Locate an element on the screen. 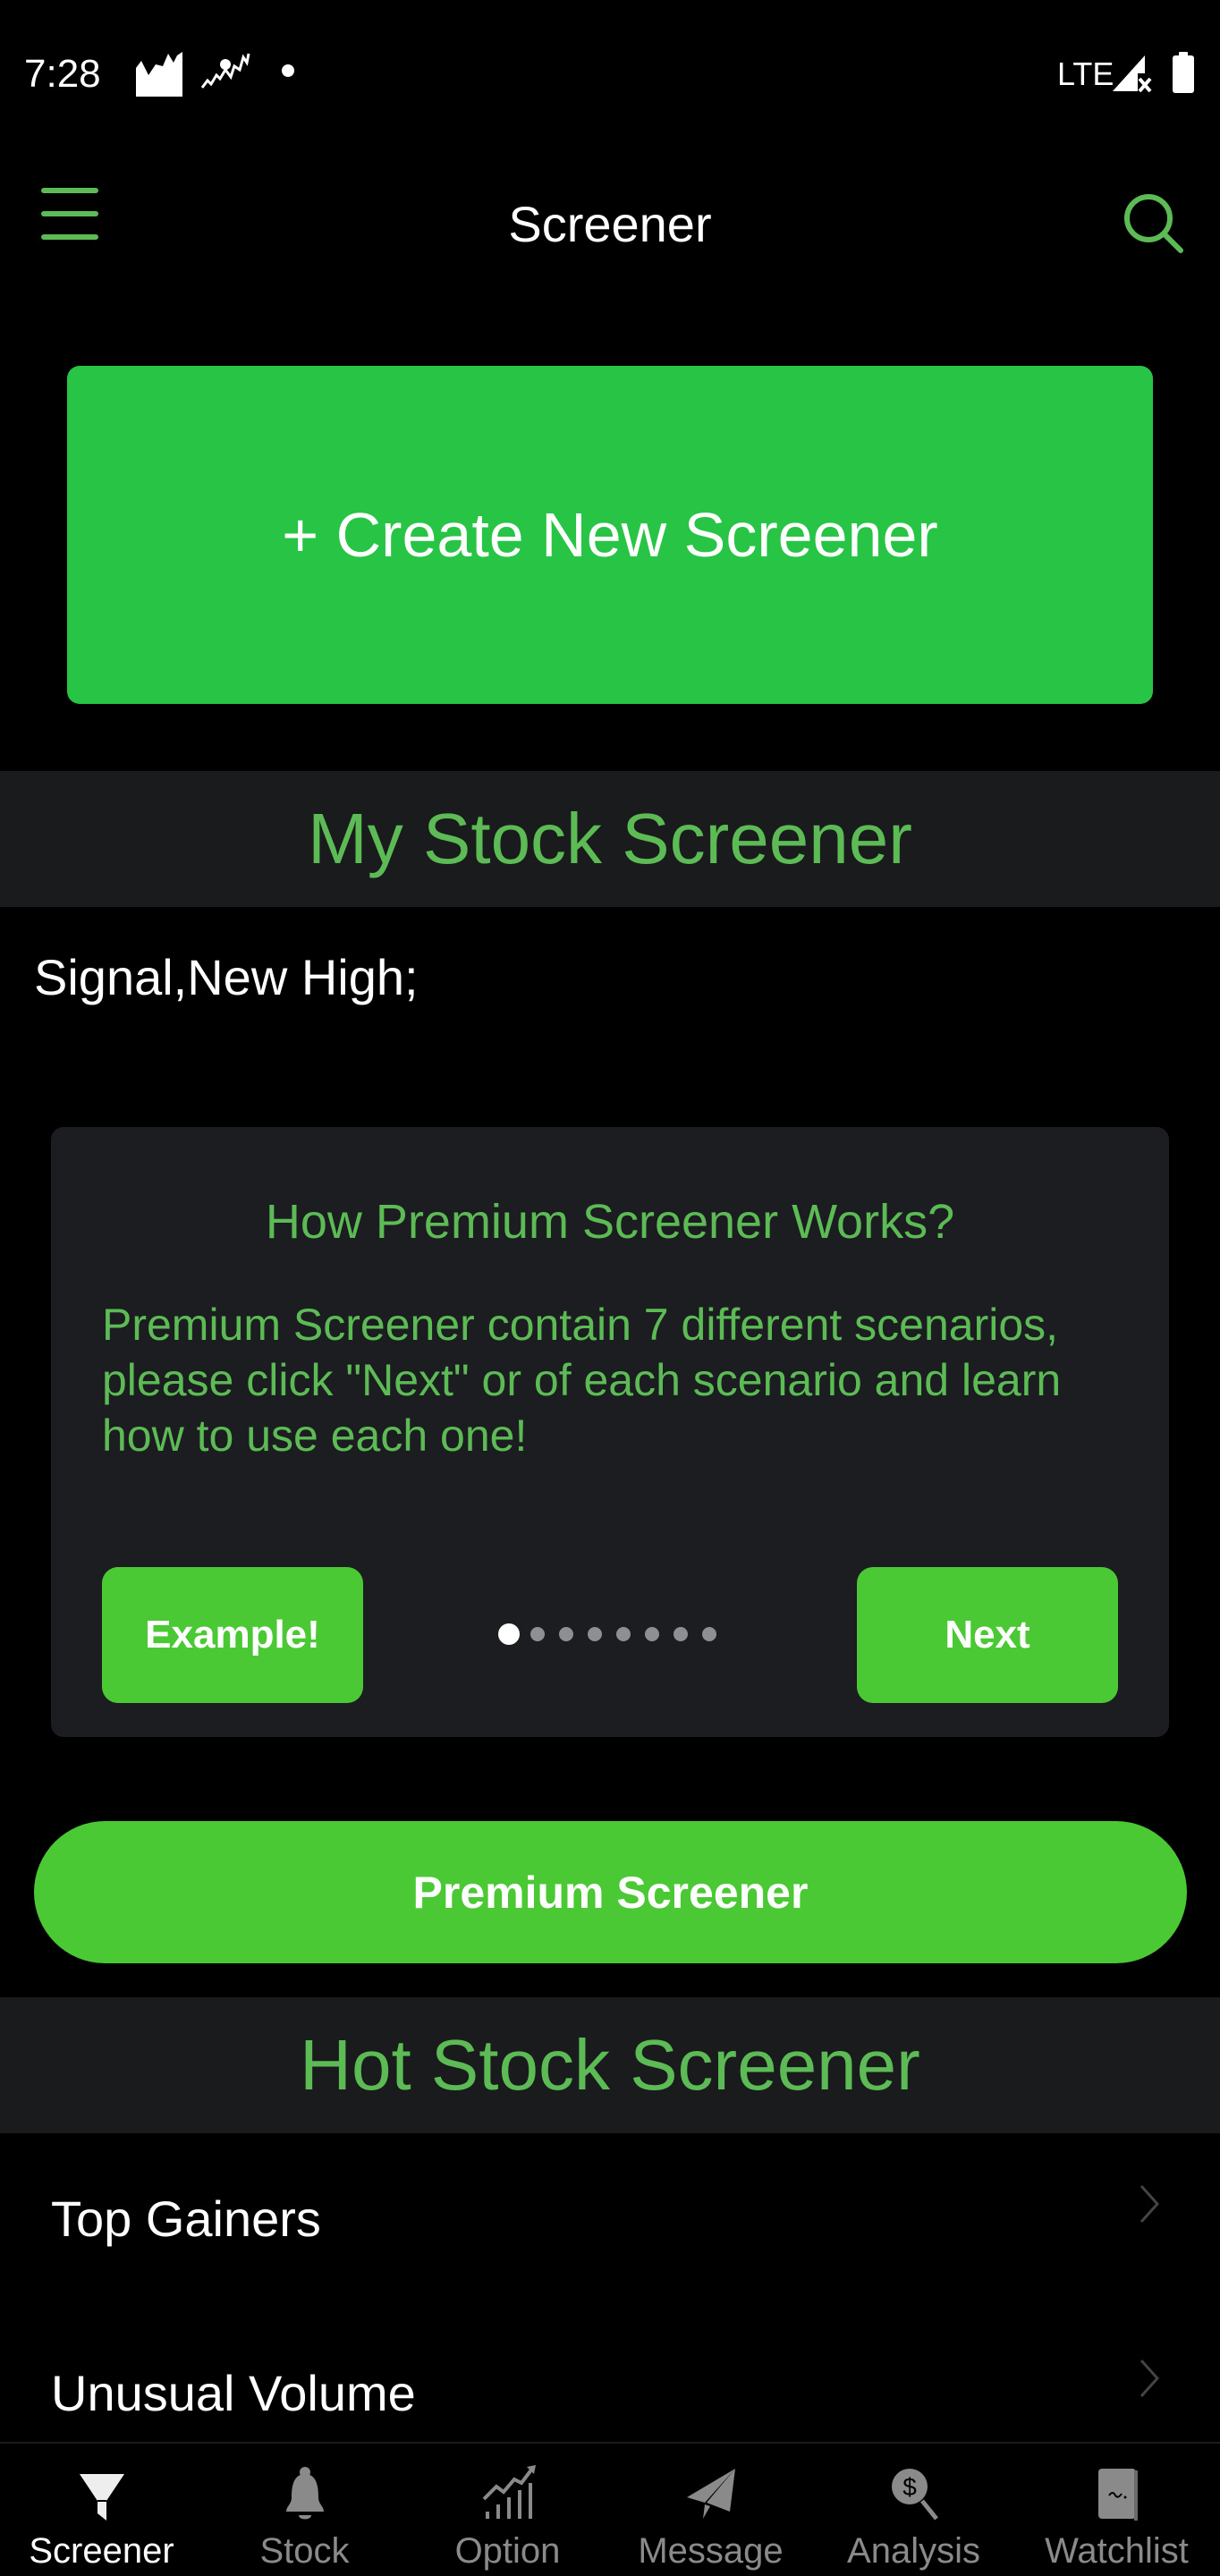  network-type: LTE is located at coordinates (1085, 73).